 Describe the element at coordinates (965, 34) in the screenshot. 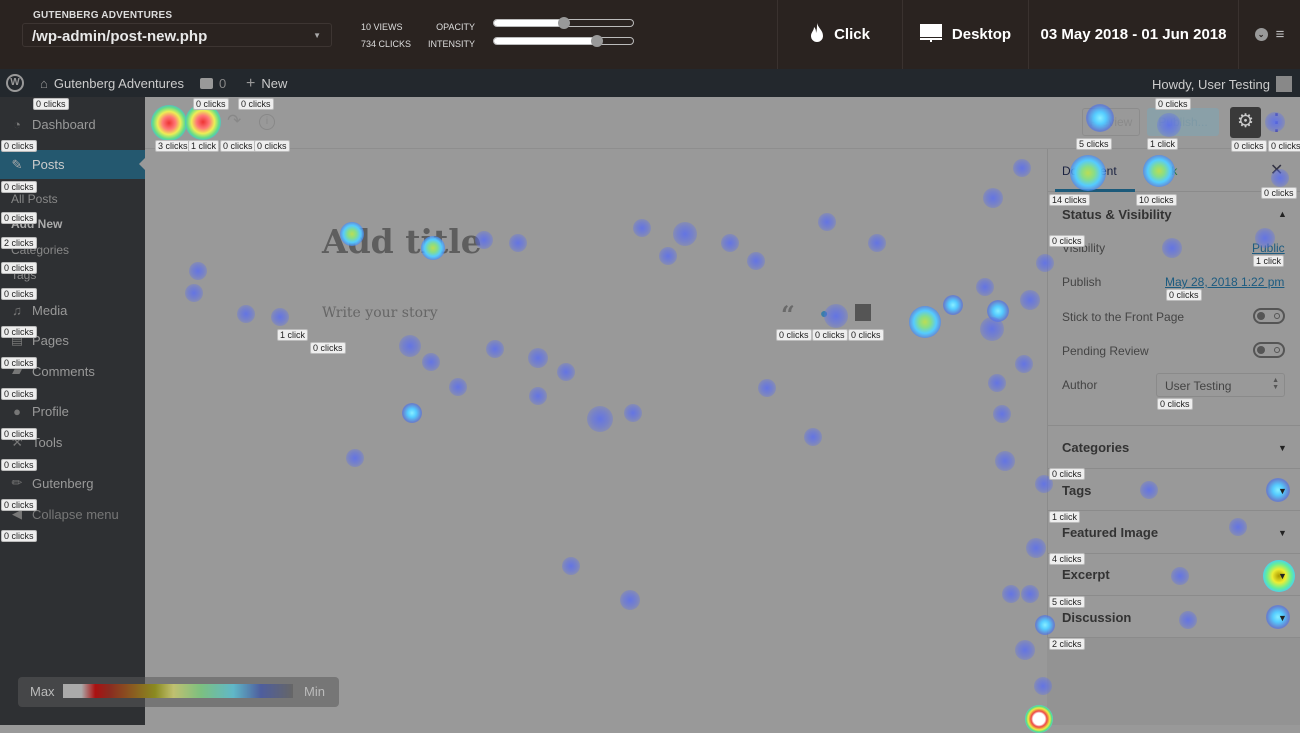

I see `device-button: Desktop` at that location.